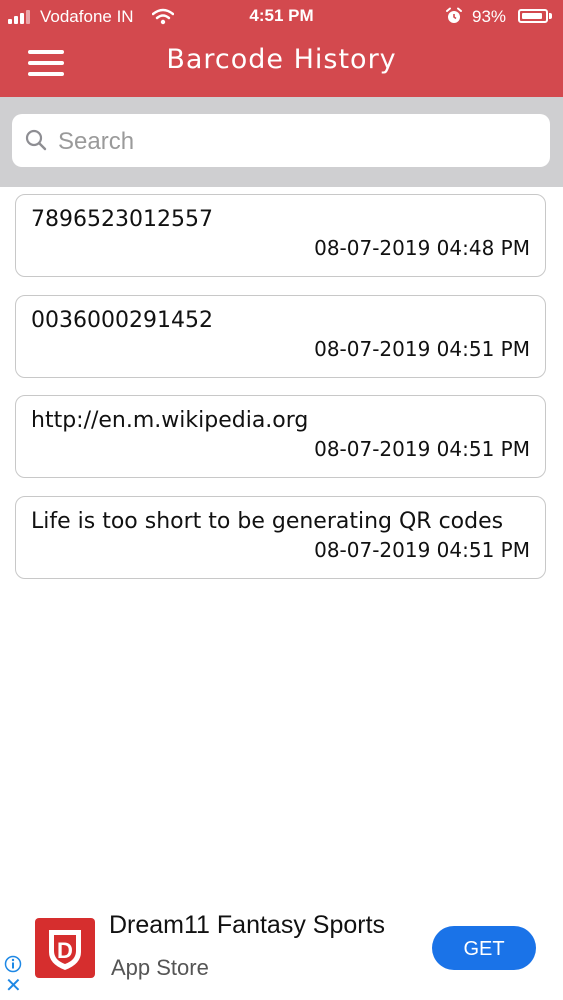  I want to click on search-bar-container, so click(281, 142).